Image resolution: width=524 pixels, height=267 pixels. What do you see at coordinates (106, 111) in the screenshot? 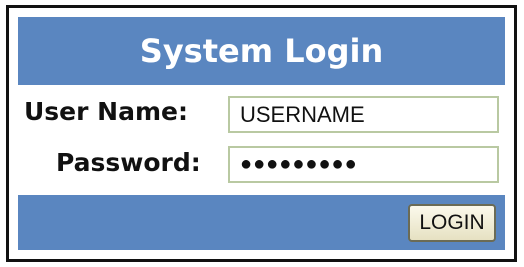
I see `username-label: User Name:` at bounding box center [106, 111].